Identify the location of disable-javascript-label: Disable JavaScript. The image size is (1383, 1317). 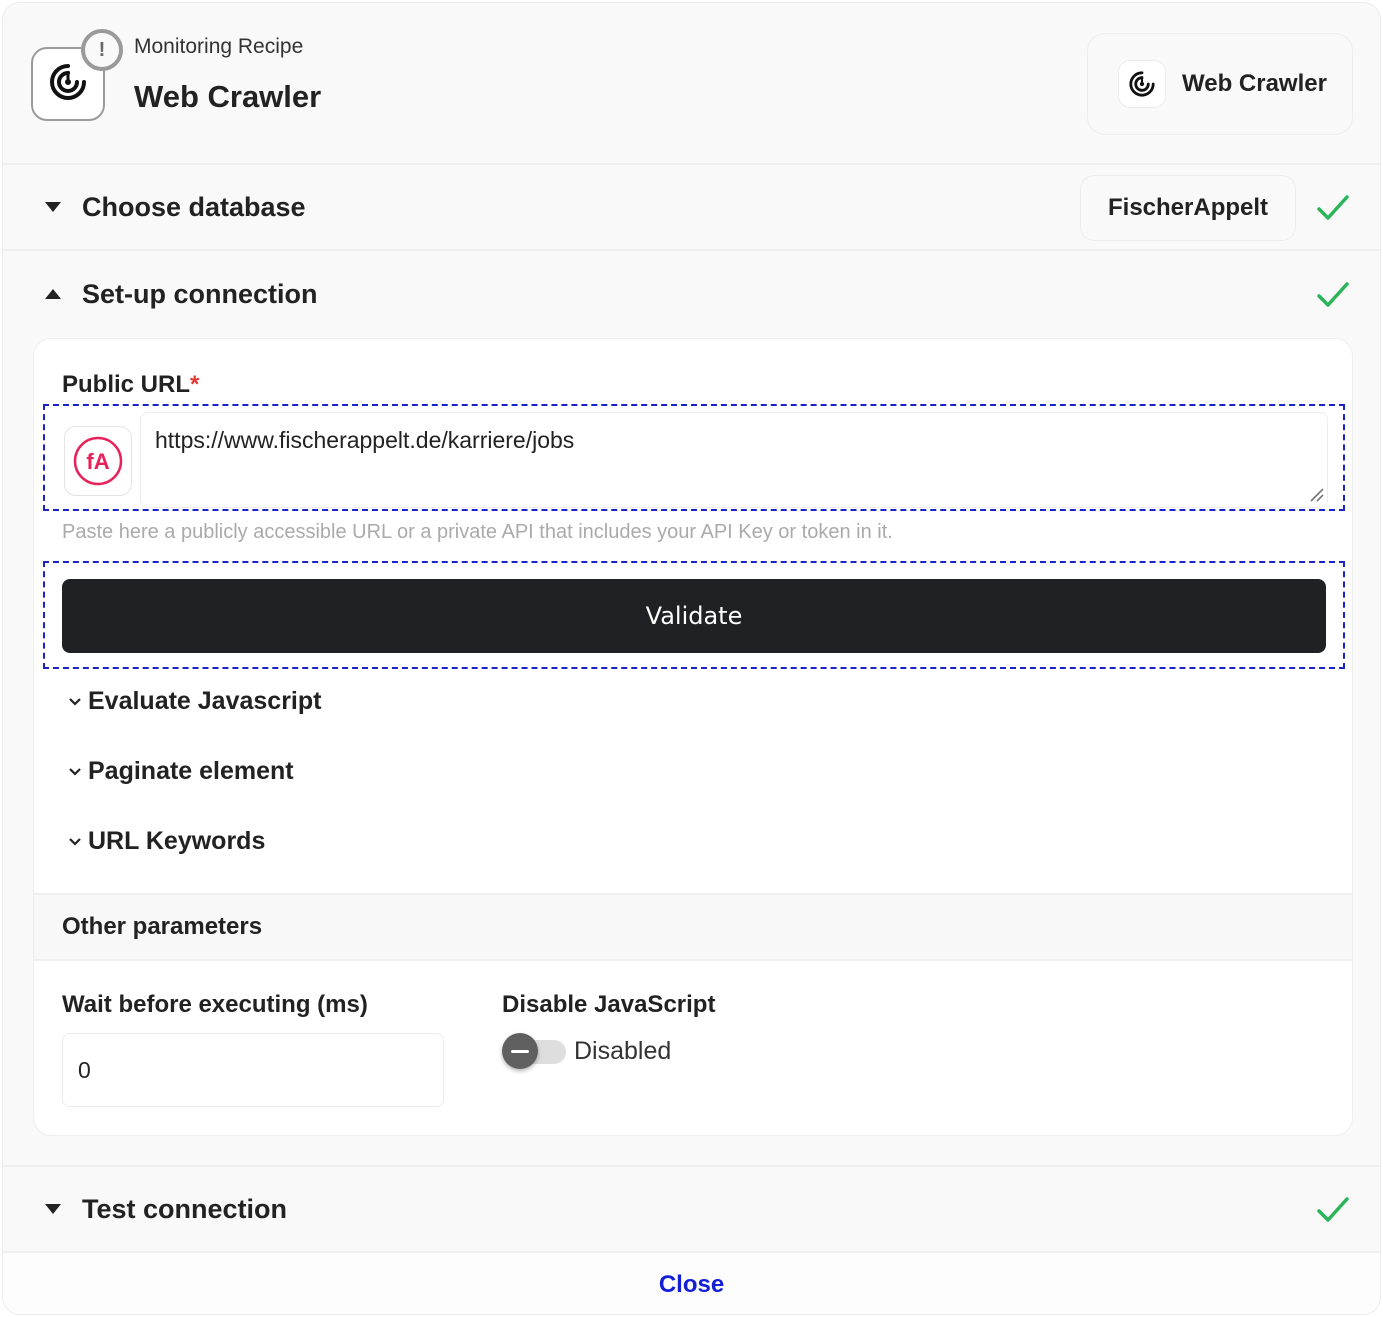
(609, 1004).